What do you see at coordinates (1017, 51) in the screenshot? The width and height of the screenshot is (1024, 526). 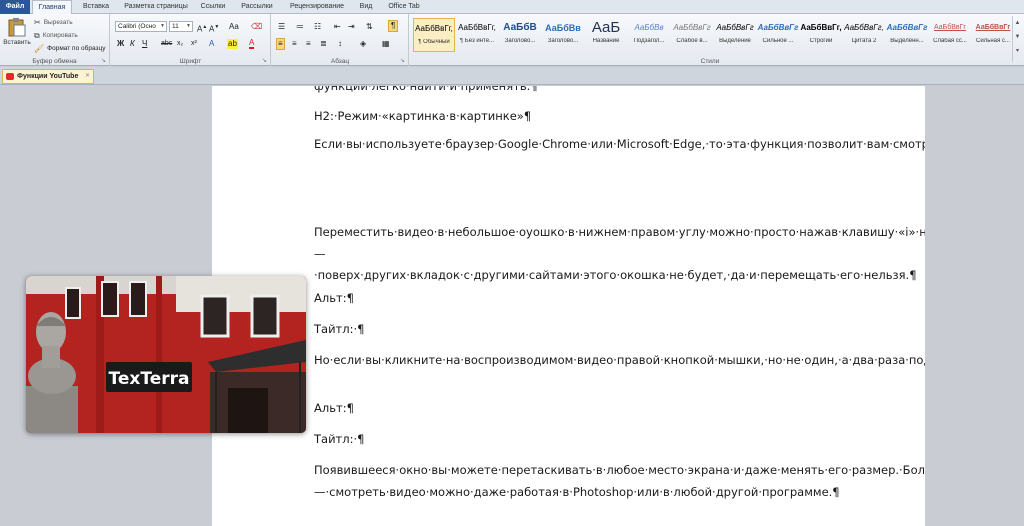 I see `more-icon: ▾` at bounding box center [1017, 51].